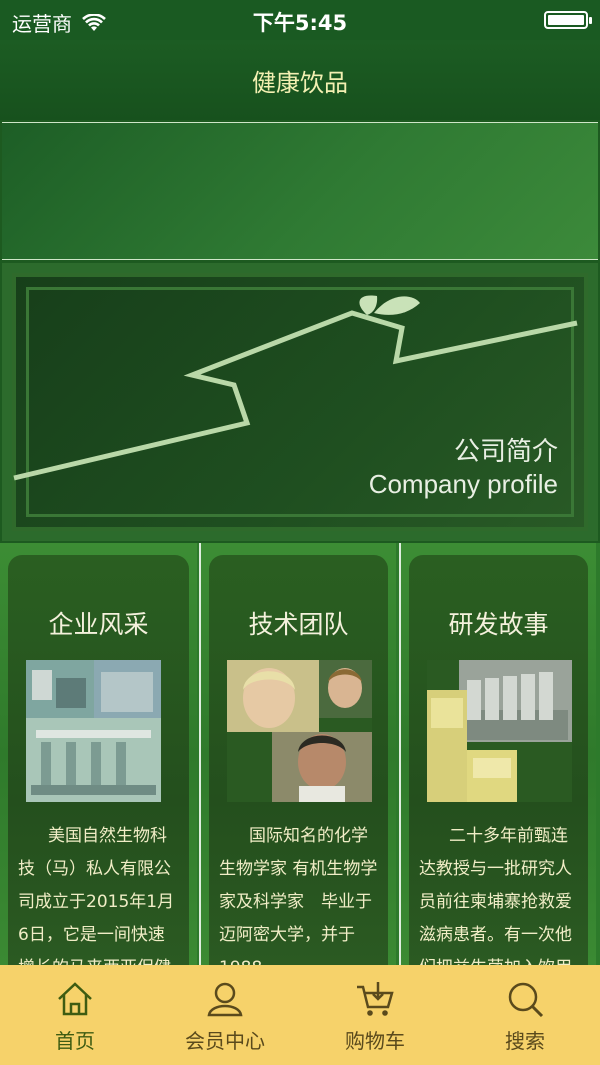 This screenshot has height=1065, width=600. What do you see at coordinates (463, 484) in the screenshot?
I see `profile-title-en: Company profile` at bounding box center [463, 484].